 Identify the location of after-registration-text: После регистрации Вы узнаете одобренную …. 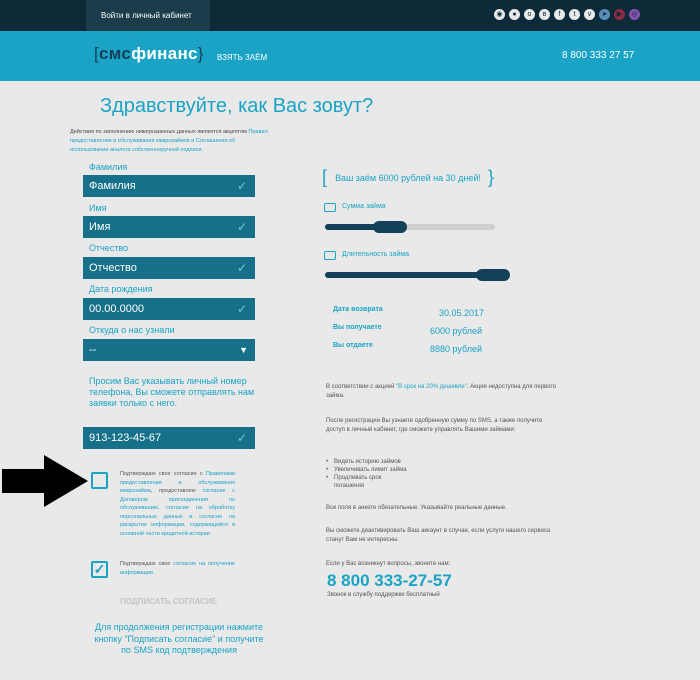
(434, 425).